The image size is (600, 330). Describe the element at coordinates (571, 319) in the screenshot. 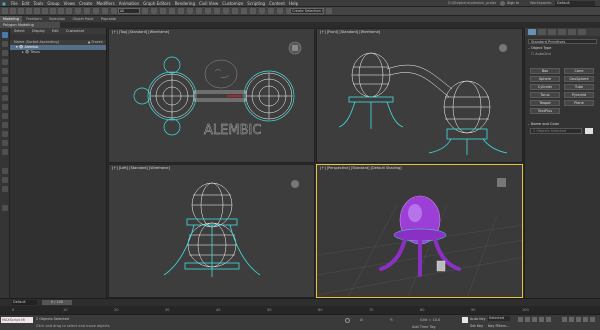

I see `zoom-all-icon` at that location.